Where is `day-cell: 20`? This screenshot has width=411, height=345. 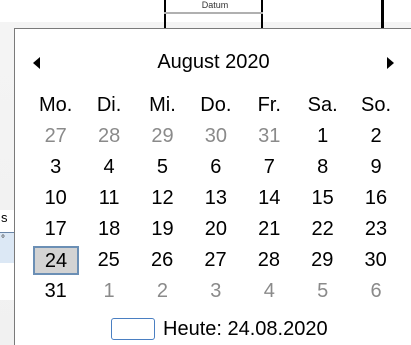
day-cell: 20 is located at coordinates (215, 230).